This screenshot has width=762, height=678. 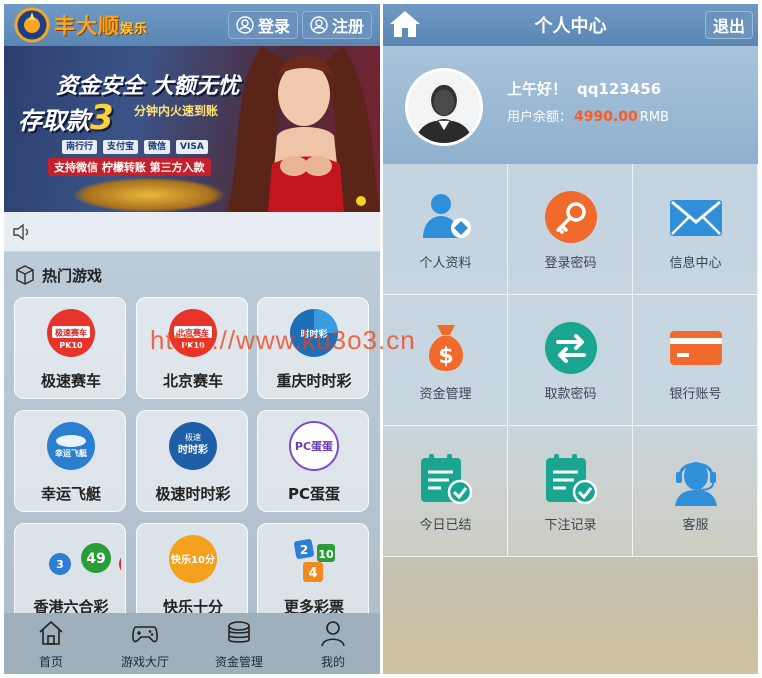 I want to click on bottom-tab-bar: 首页 游戏大厅 资金管理 我的, so click(x=192, y=643).